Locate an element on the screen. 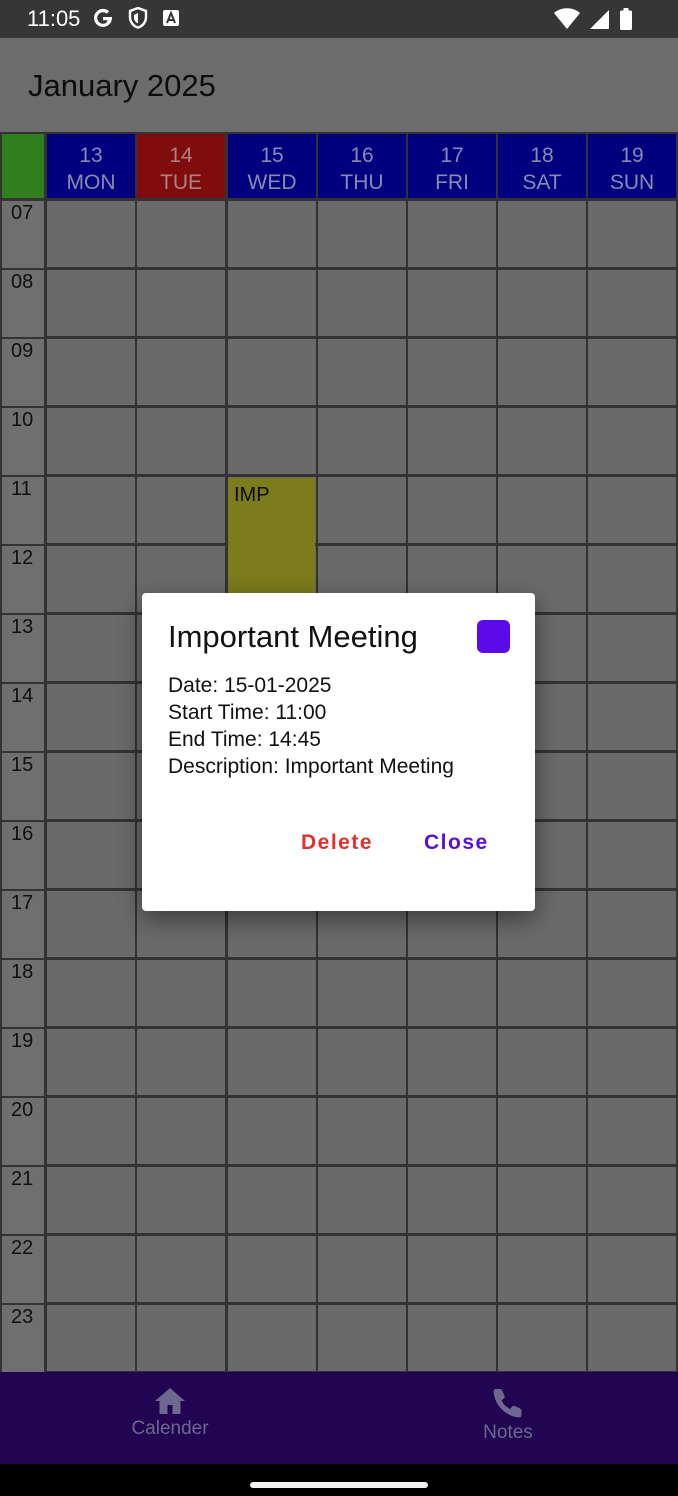  nav-item-notes: Notes is located at coordinates (508, 1415).